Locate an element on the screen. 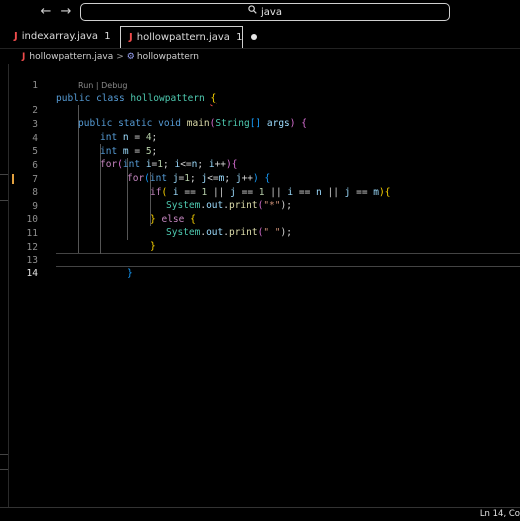  command-center-search: java is located at coordinates (265, 12).